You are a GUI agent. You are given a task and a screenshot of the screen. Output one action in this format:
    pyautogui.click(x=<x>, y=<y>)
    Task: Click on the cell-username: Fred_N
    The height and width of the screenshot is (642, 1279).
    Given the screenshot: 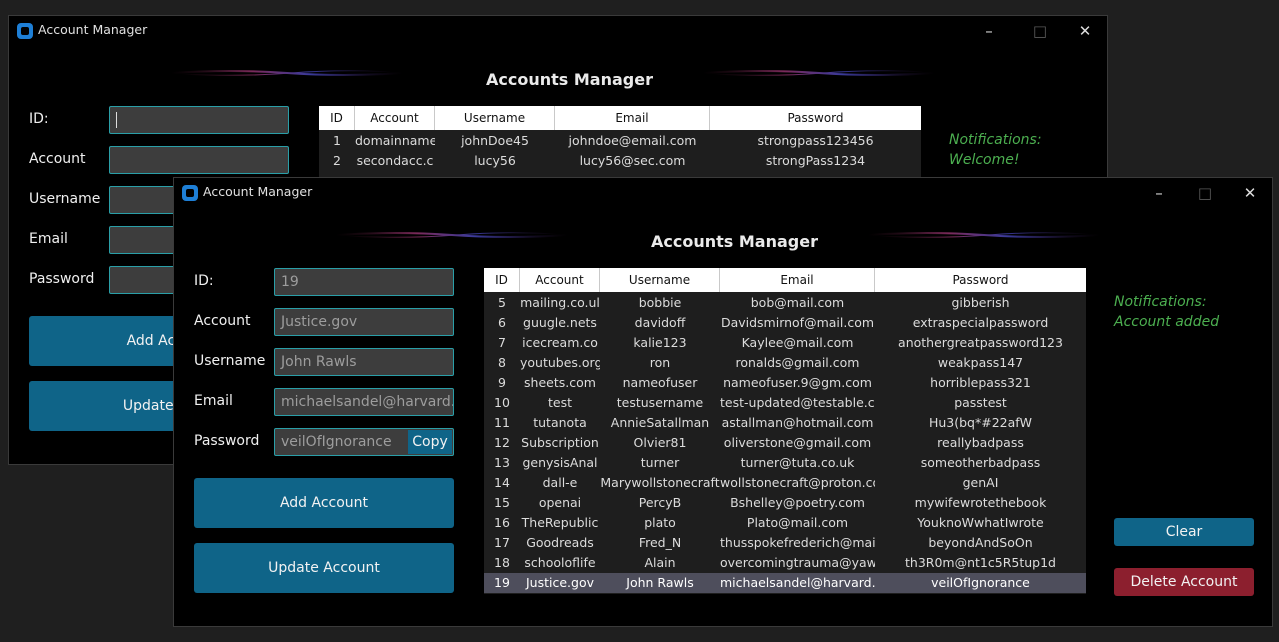 What is the action you would take?
    pyautogui.click(x=660, y=542)
    